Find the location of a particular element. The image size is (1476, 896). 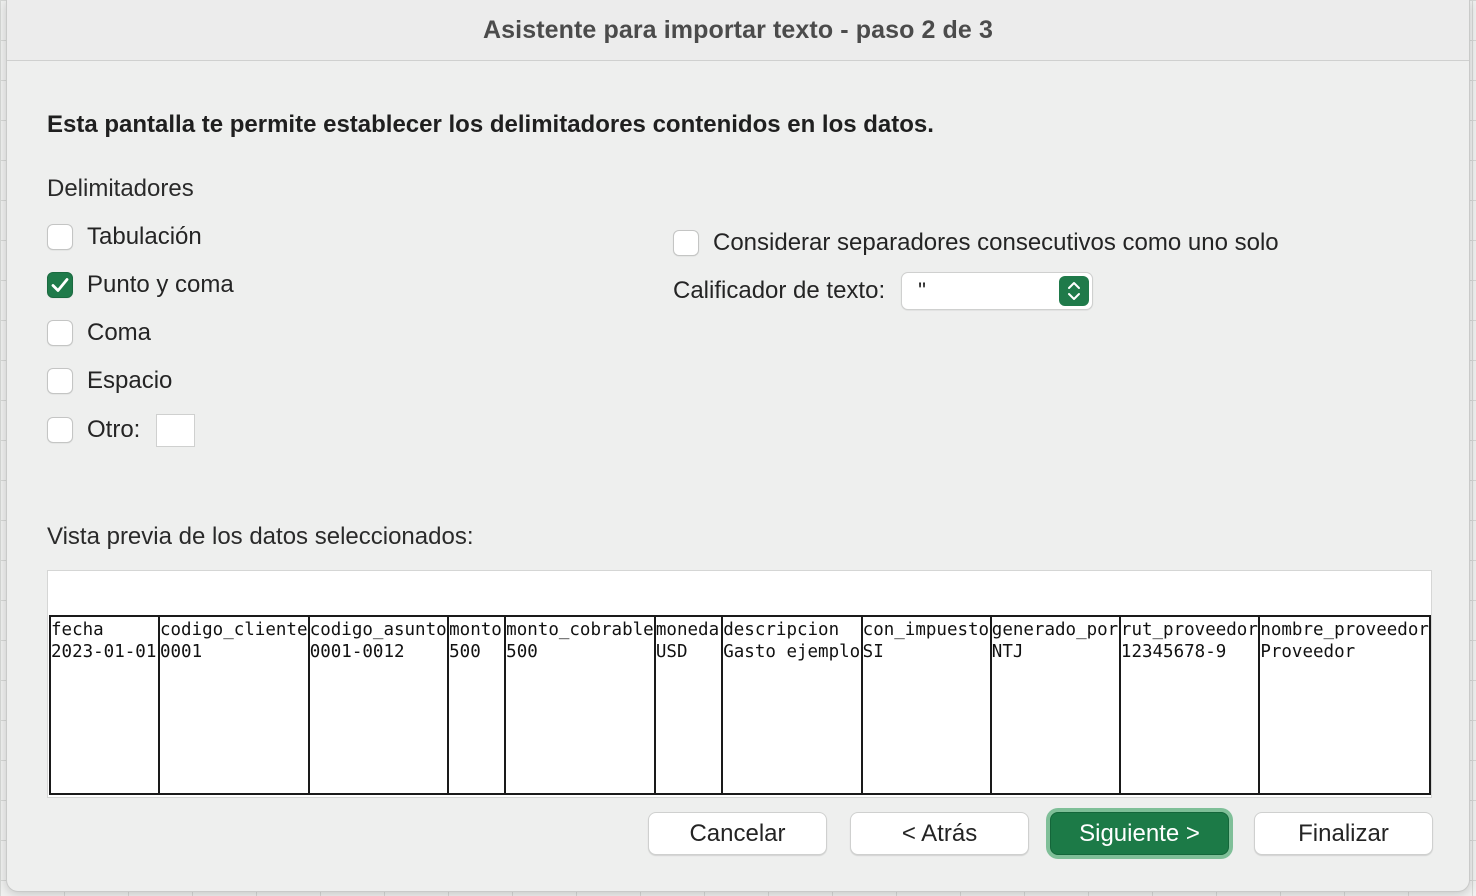

column-value: SI is located at coordinates (873, 652).